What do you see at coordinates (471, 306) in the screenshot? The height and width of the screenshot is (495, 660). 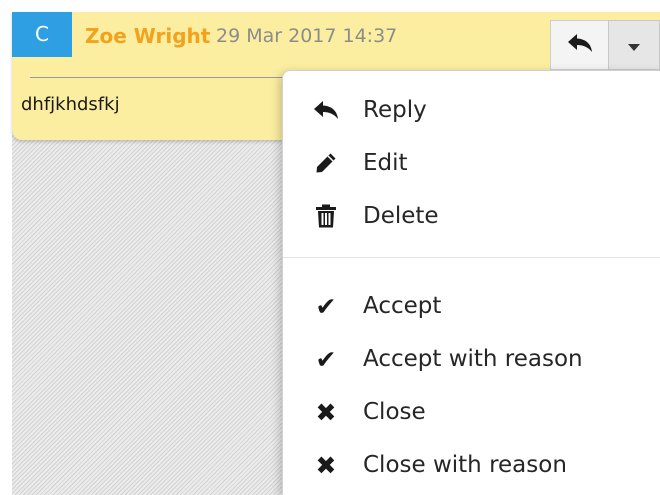 I see `menu-item-accept: ✔ Accept` at bounding box center [471, 306].